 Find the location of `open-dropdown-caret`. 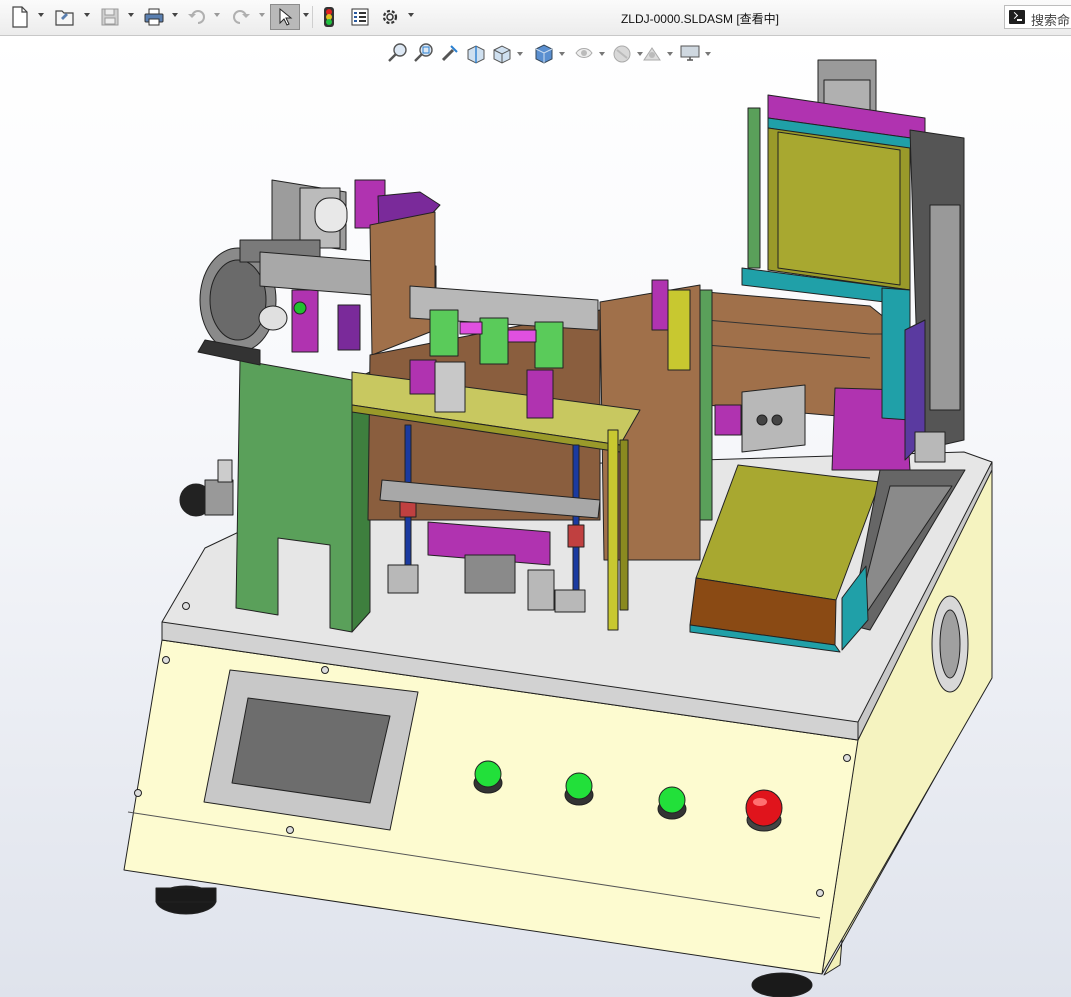

open-dropdown-caret is located at coordinates (87, 15).